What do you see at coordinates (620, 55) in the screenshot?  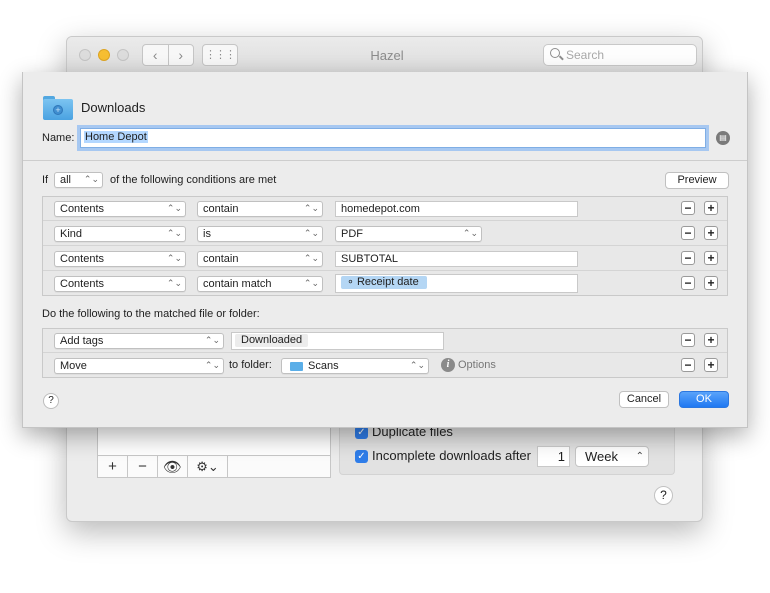 I see `search-field: Search` at bounding box center [620, 55].